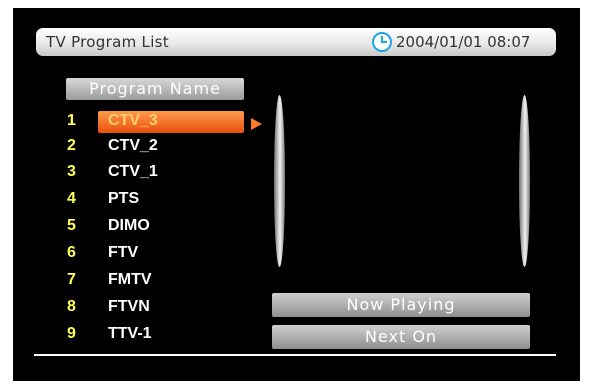 This screenshot has width=597, height=387. I want to click on preview-frame-right-edge, so click(524, 181).